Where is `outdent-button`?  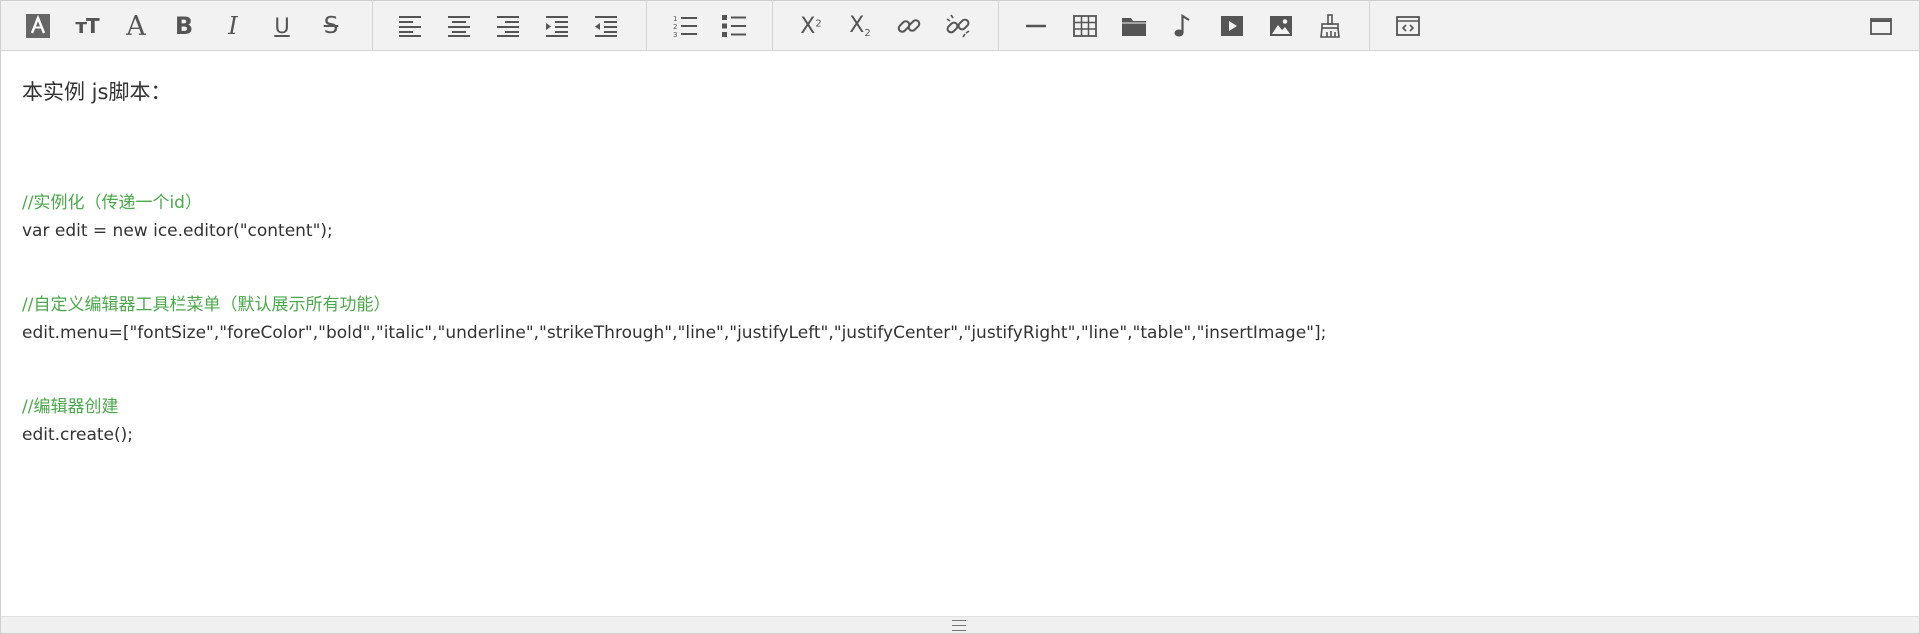
outdent-button is located at coordinates (606, 26).